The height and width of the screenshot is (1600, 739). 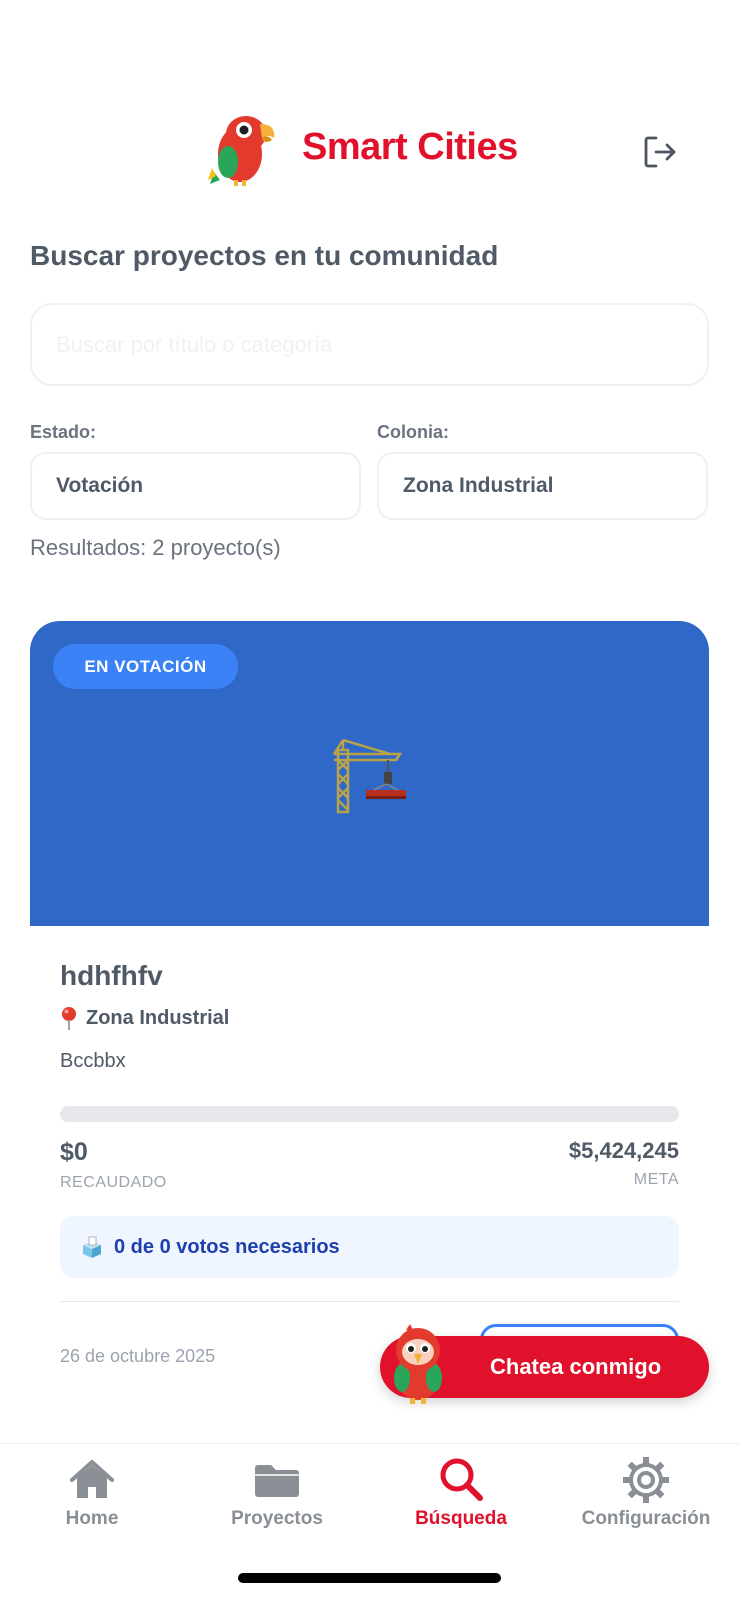 I want to click on tab-home: Home, so click(x=92, y=1492).